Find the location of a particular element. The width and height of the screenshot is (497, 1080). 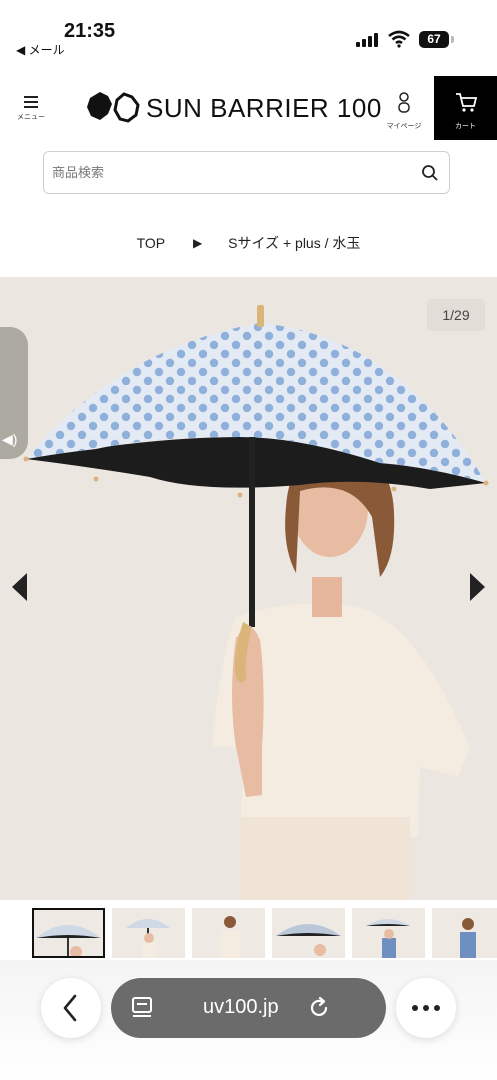

accessibility-side-tab: ◀) is located at coordinates (14, 393).